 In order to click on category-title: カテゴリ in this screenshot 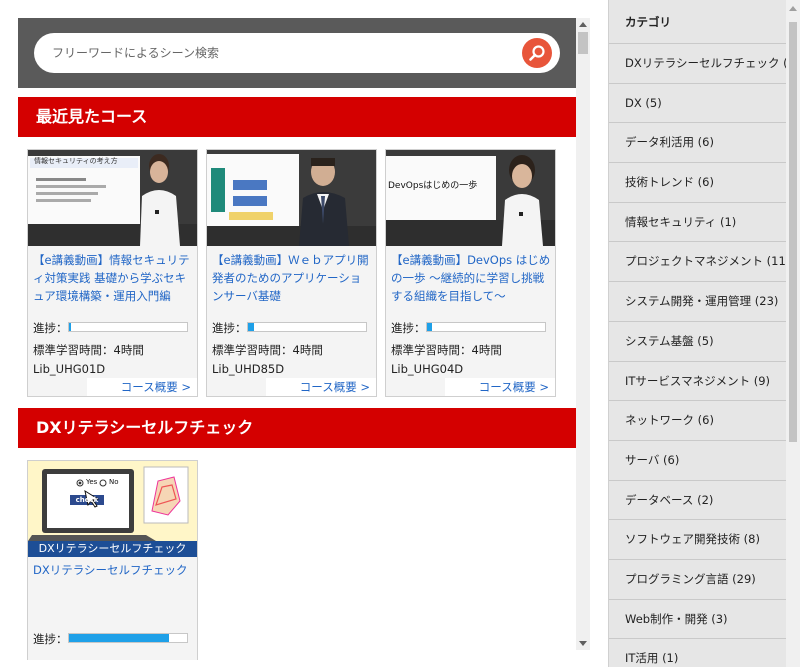, I will do `click(697, 22)`.